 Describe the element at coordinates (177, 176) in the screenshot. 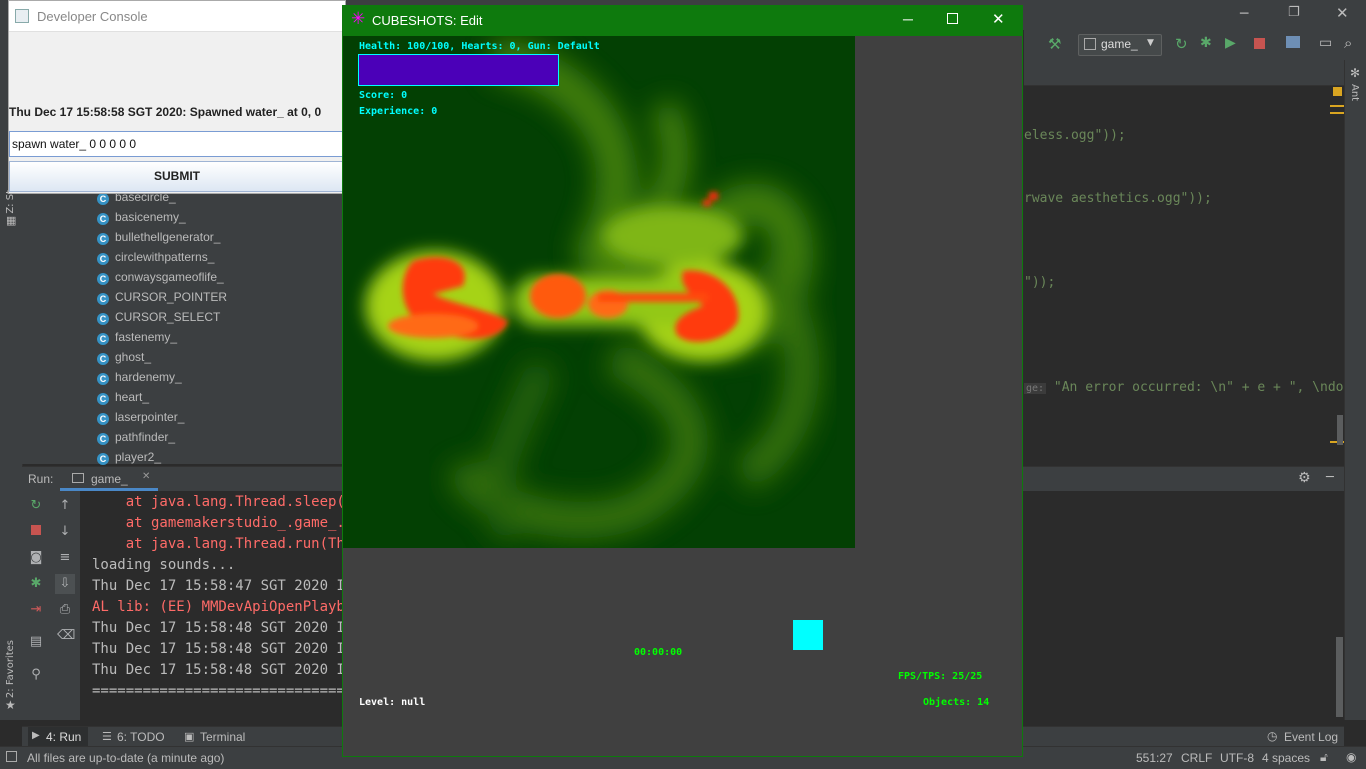

I see `submit-button: SUBMIT` at that location.